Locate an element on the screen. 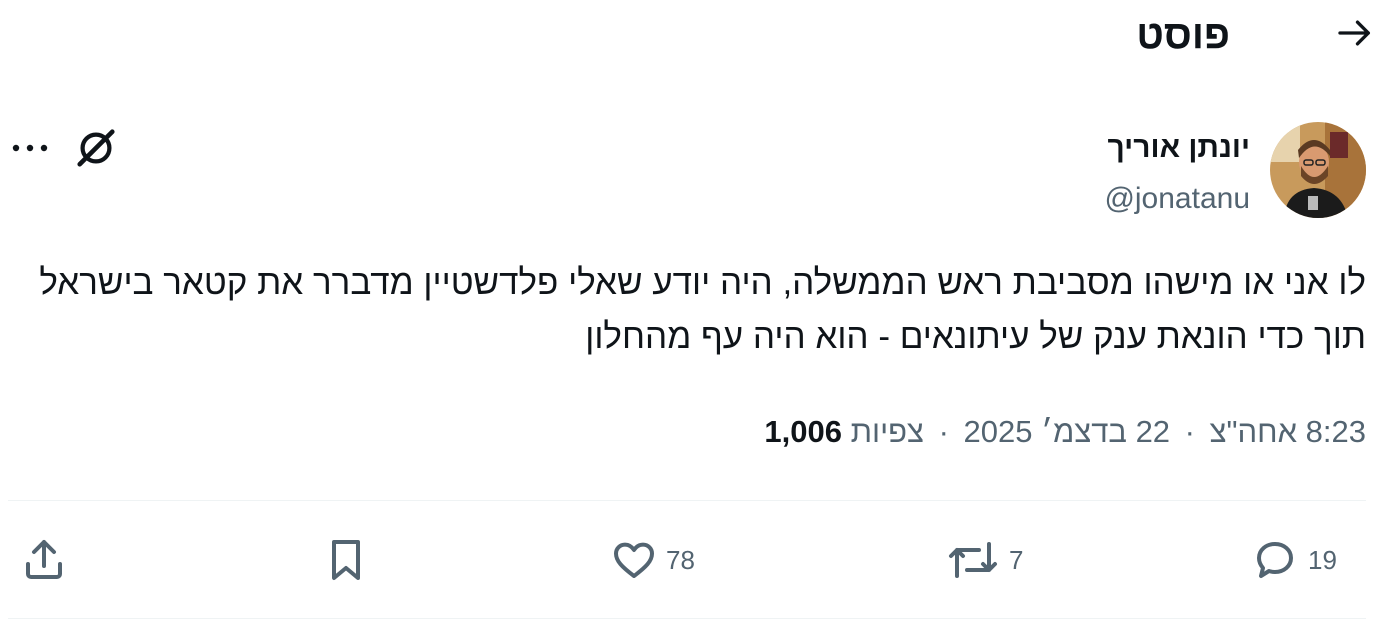 The image size is (1400, 638). views-count: 1,006 is located at coordinates (803, 431).